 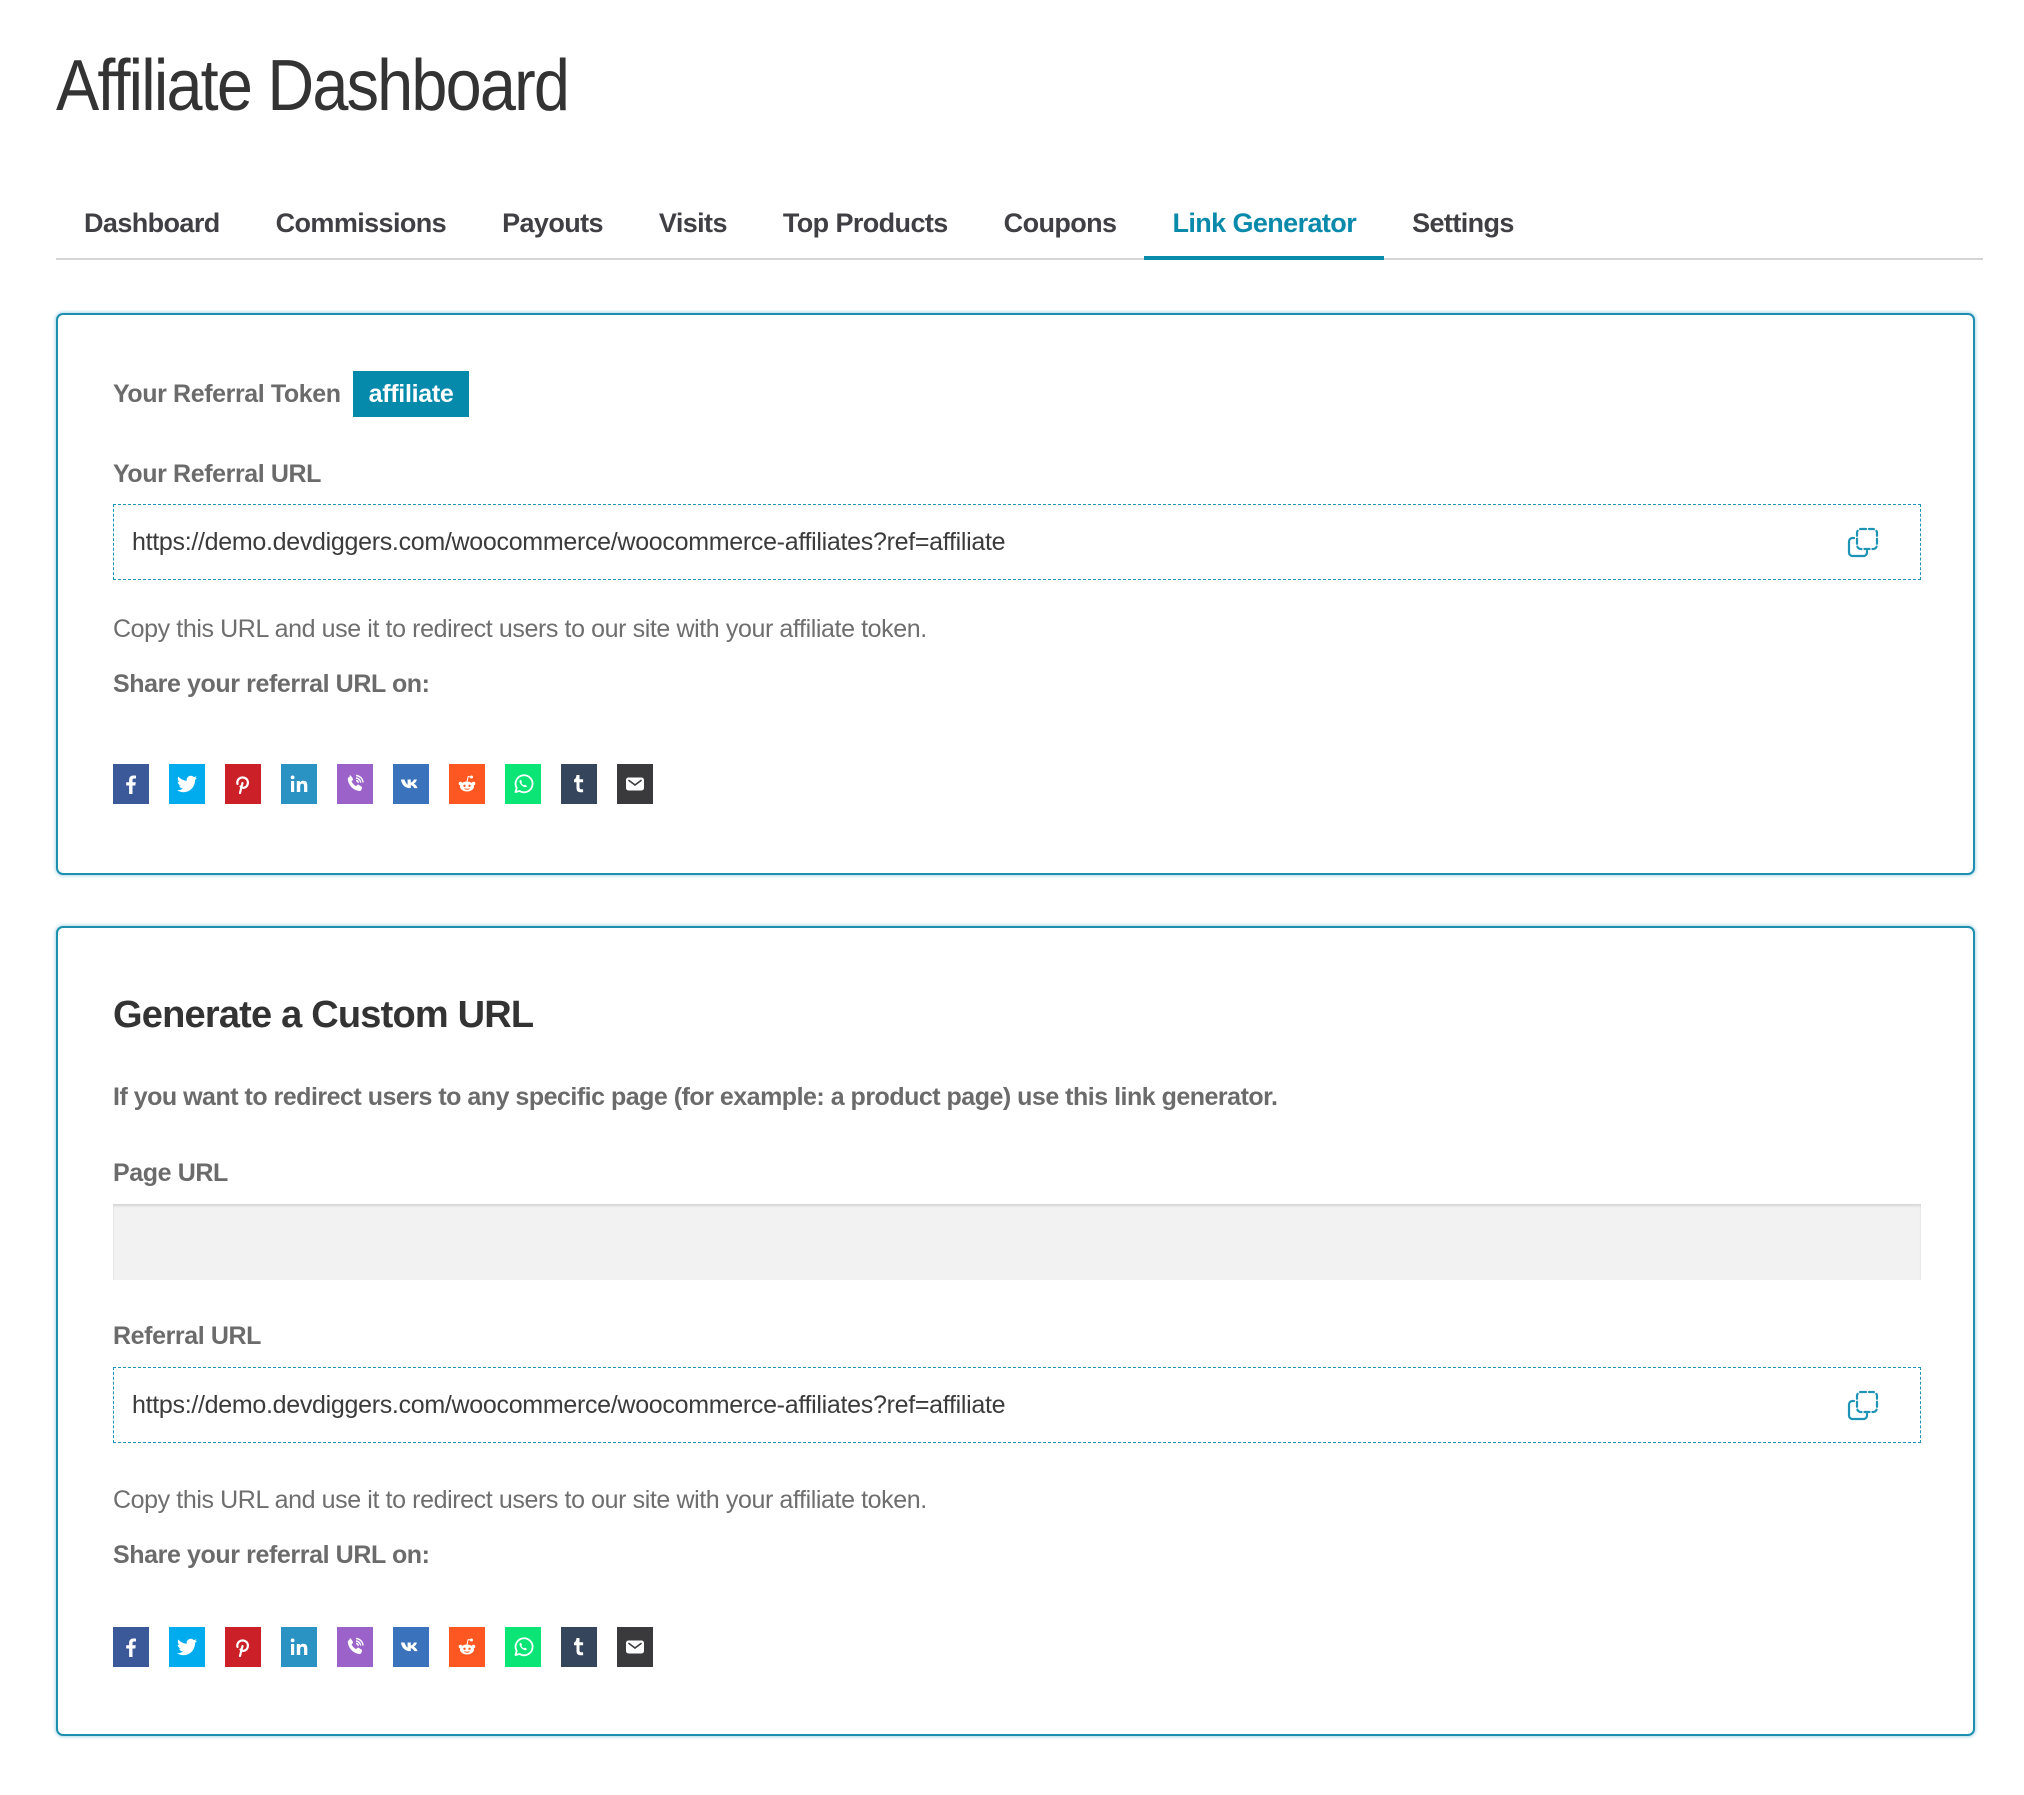 What do you see at coordinates (1060, 223) in the screenshot?
I see `tab-coupons: Coupons` at bounding box center [1060, 223].